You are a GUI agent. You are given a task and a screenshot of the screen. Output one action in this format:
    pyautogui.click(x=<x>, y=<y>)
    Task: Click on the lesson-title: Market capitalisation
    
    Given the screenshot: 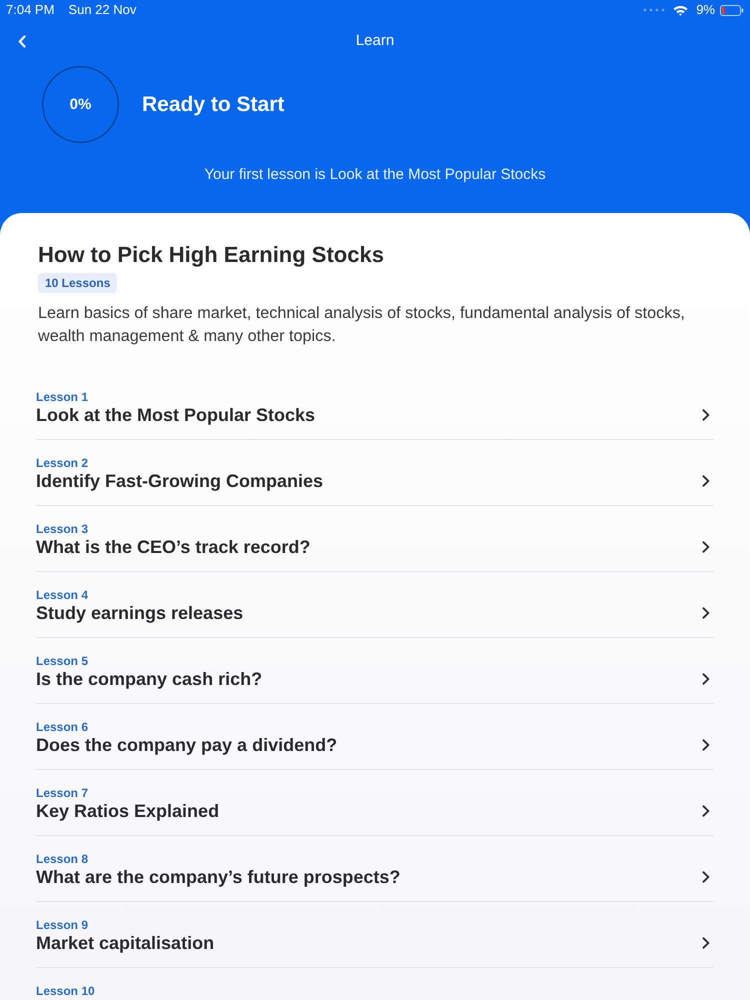 What is the action you would take?
    pyautogui.click(x=125, y=943)
    